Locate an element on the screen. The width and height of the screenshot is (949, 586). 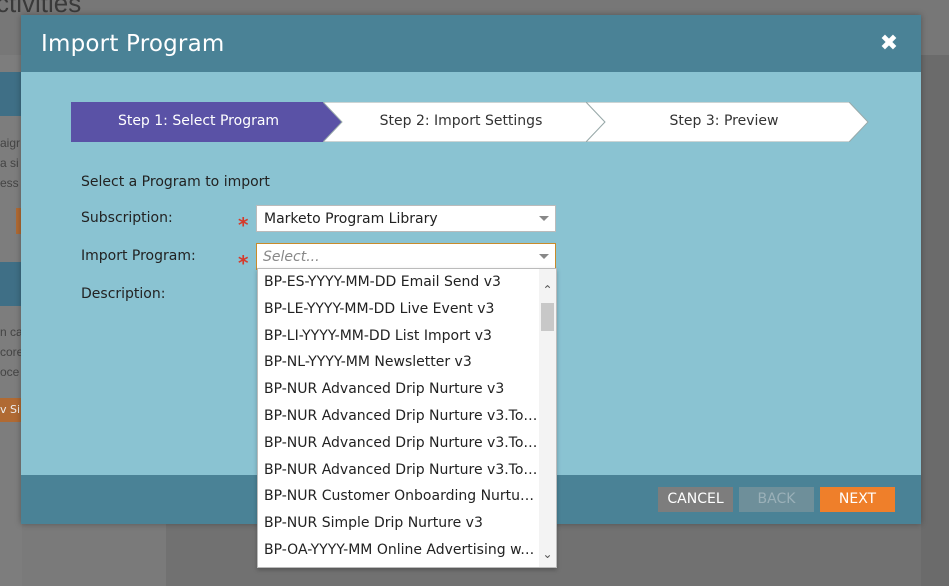
step-1-select-program: Step 1: Select Program is located at coordinates (207, 122).